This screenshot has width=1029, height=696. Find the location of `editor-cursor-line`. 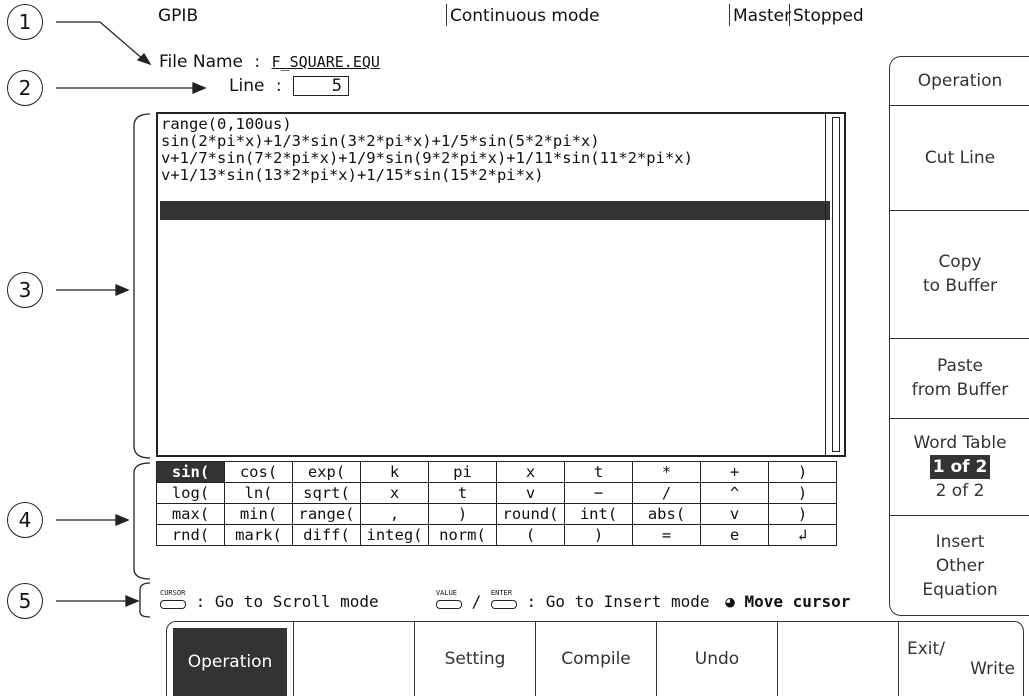

editor-cursor-line is located at coordinates (495, 210).